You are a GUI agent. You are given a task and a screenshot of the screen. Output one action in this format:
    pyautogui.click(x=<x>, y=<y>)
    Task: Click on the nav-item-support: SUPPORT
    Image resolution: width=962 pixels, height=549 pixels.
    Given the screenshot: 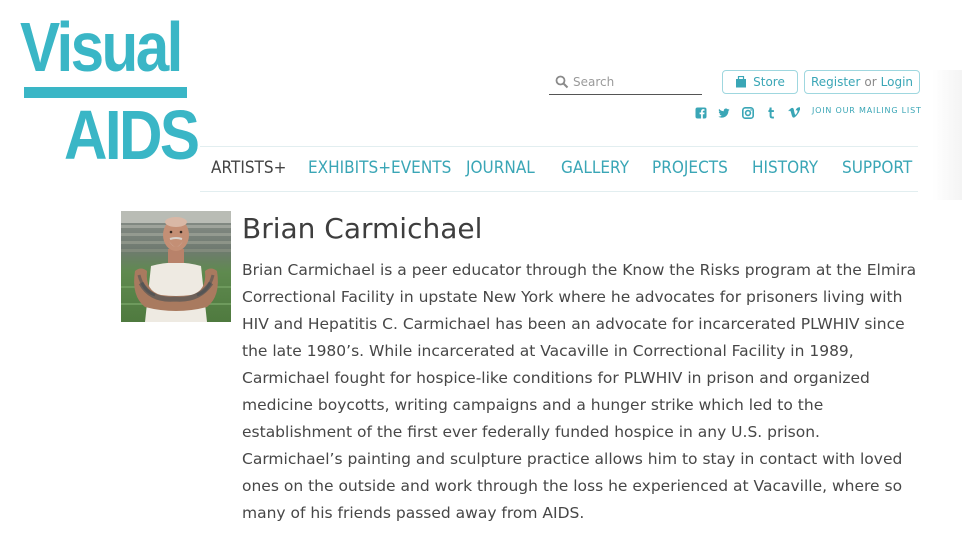 What is the action you would take?
    pyautogui.click(x=877, y=168)
    